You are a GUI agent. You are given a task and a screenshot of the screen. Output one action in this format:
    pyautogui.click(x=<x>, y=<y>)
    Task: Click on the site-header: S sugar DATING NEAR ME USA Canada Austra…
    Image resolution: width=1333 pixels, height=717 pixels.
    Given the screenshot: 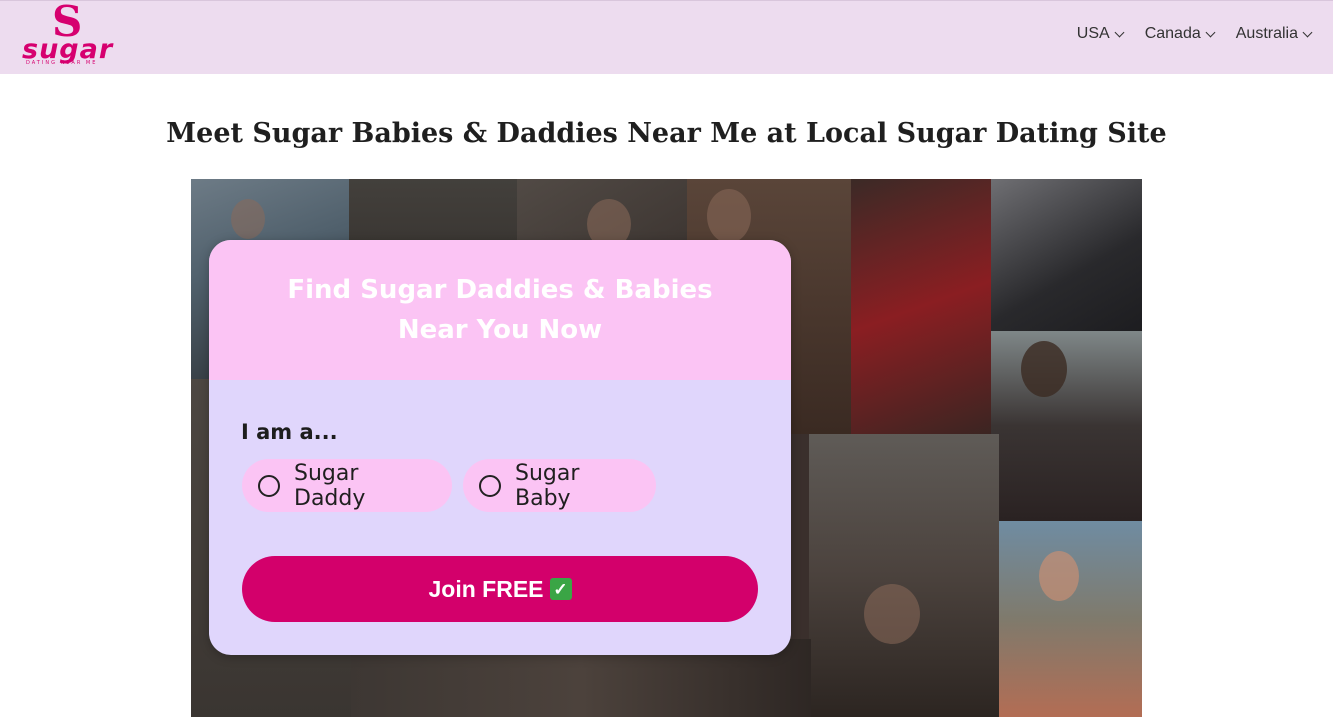 What is the action you would take?
    pyautogui.click(x=666, y=37)
    